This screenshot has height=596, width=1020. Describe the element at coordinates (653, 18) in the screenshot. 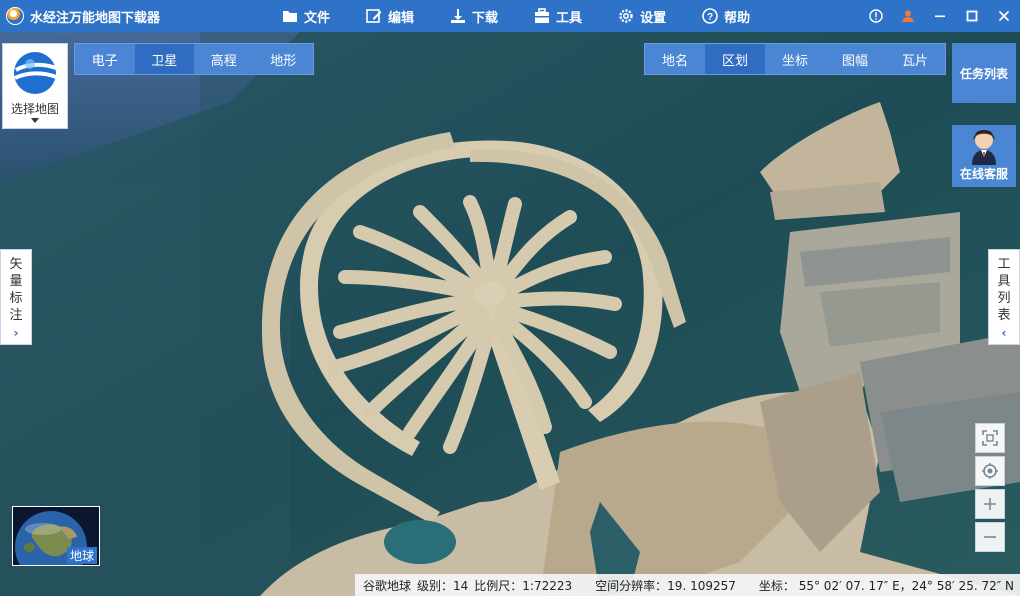

I see `menu-settings-label: 设置` at that location.